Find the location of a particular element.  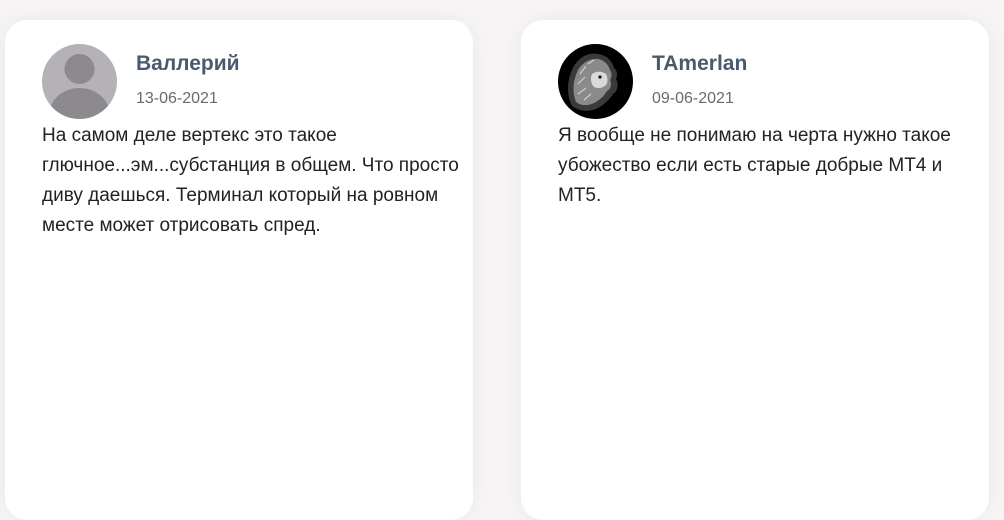

review-date: 09-06-2021 is located at coordinates (693, 98).